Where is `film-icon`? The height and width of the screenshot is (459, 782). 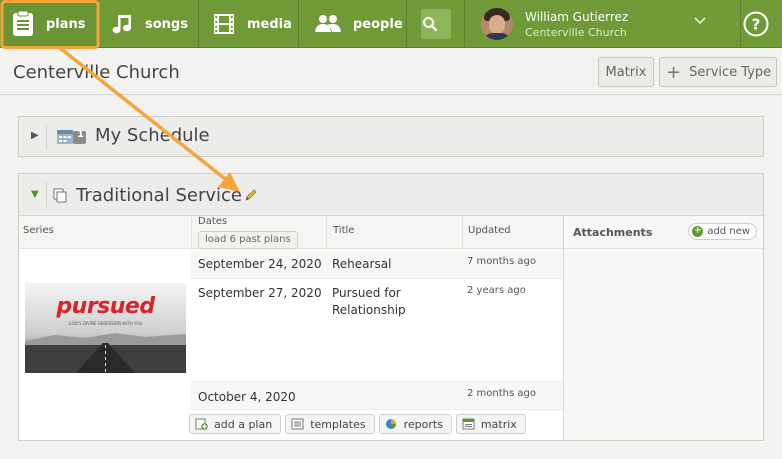 film-icon is located at coordinates (224, 24).